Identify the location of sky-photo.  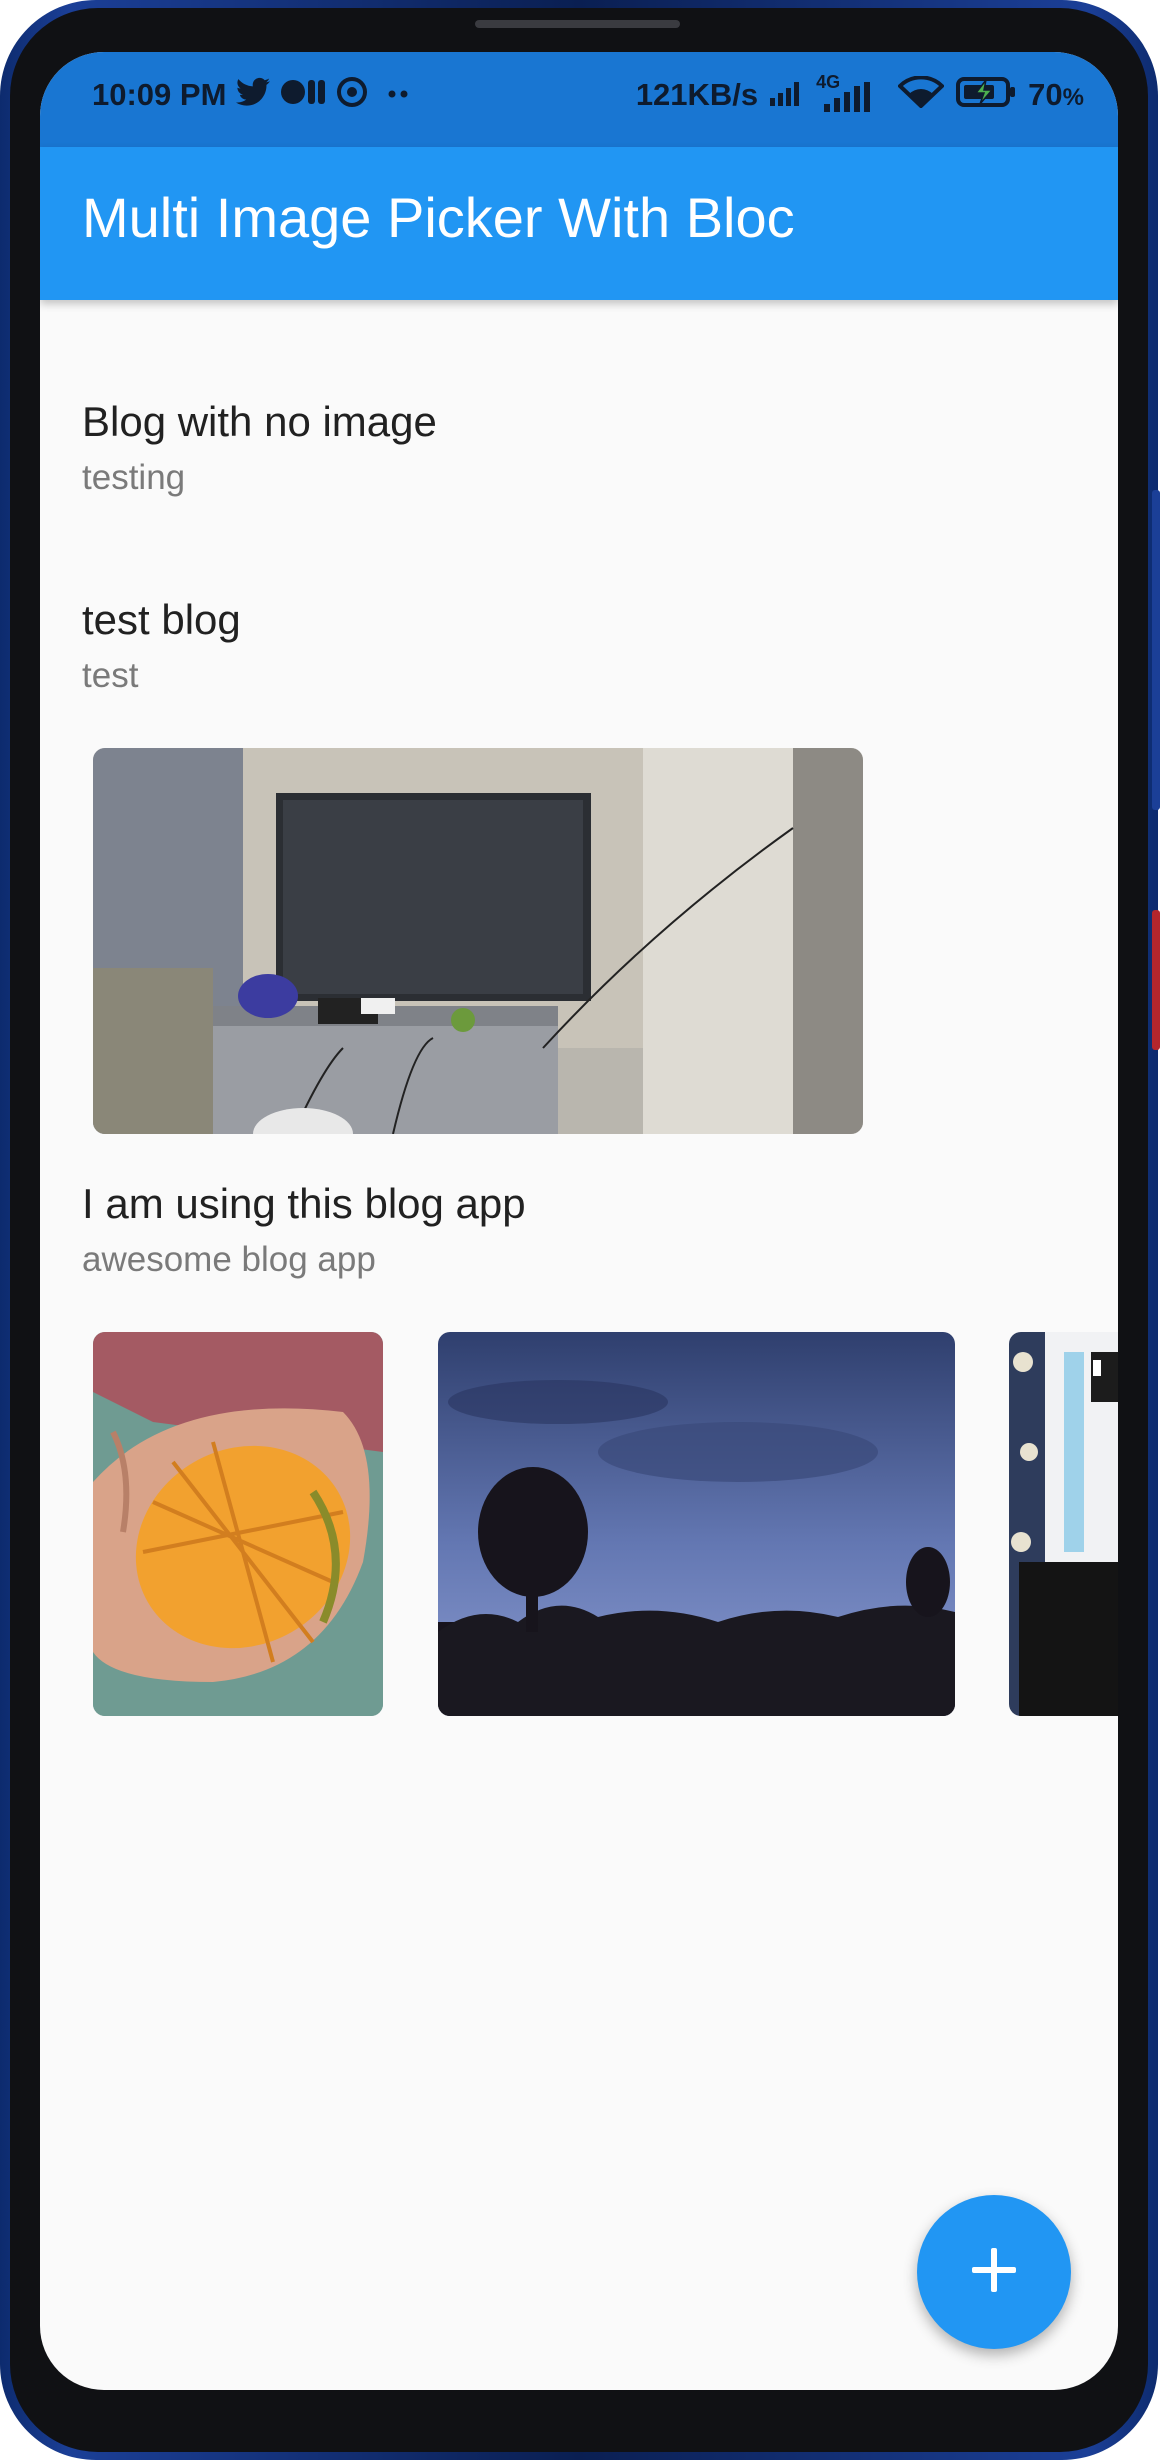
(696, 1524).